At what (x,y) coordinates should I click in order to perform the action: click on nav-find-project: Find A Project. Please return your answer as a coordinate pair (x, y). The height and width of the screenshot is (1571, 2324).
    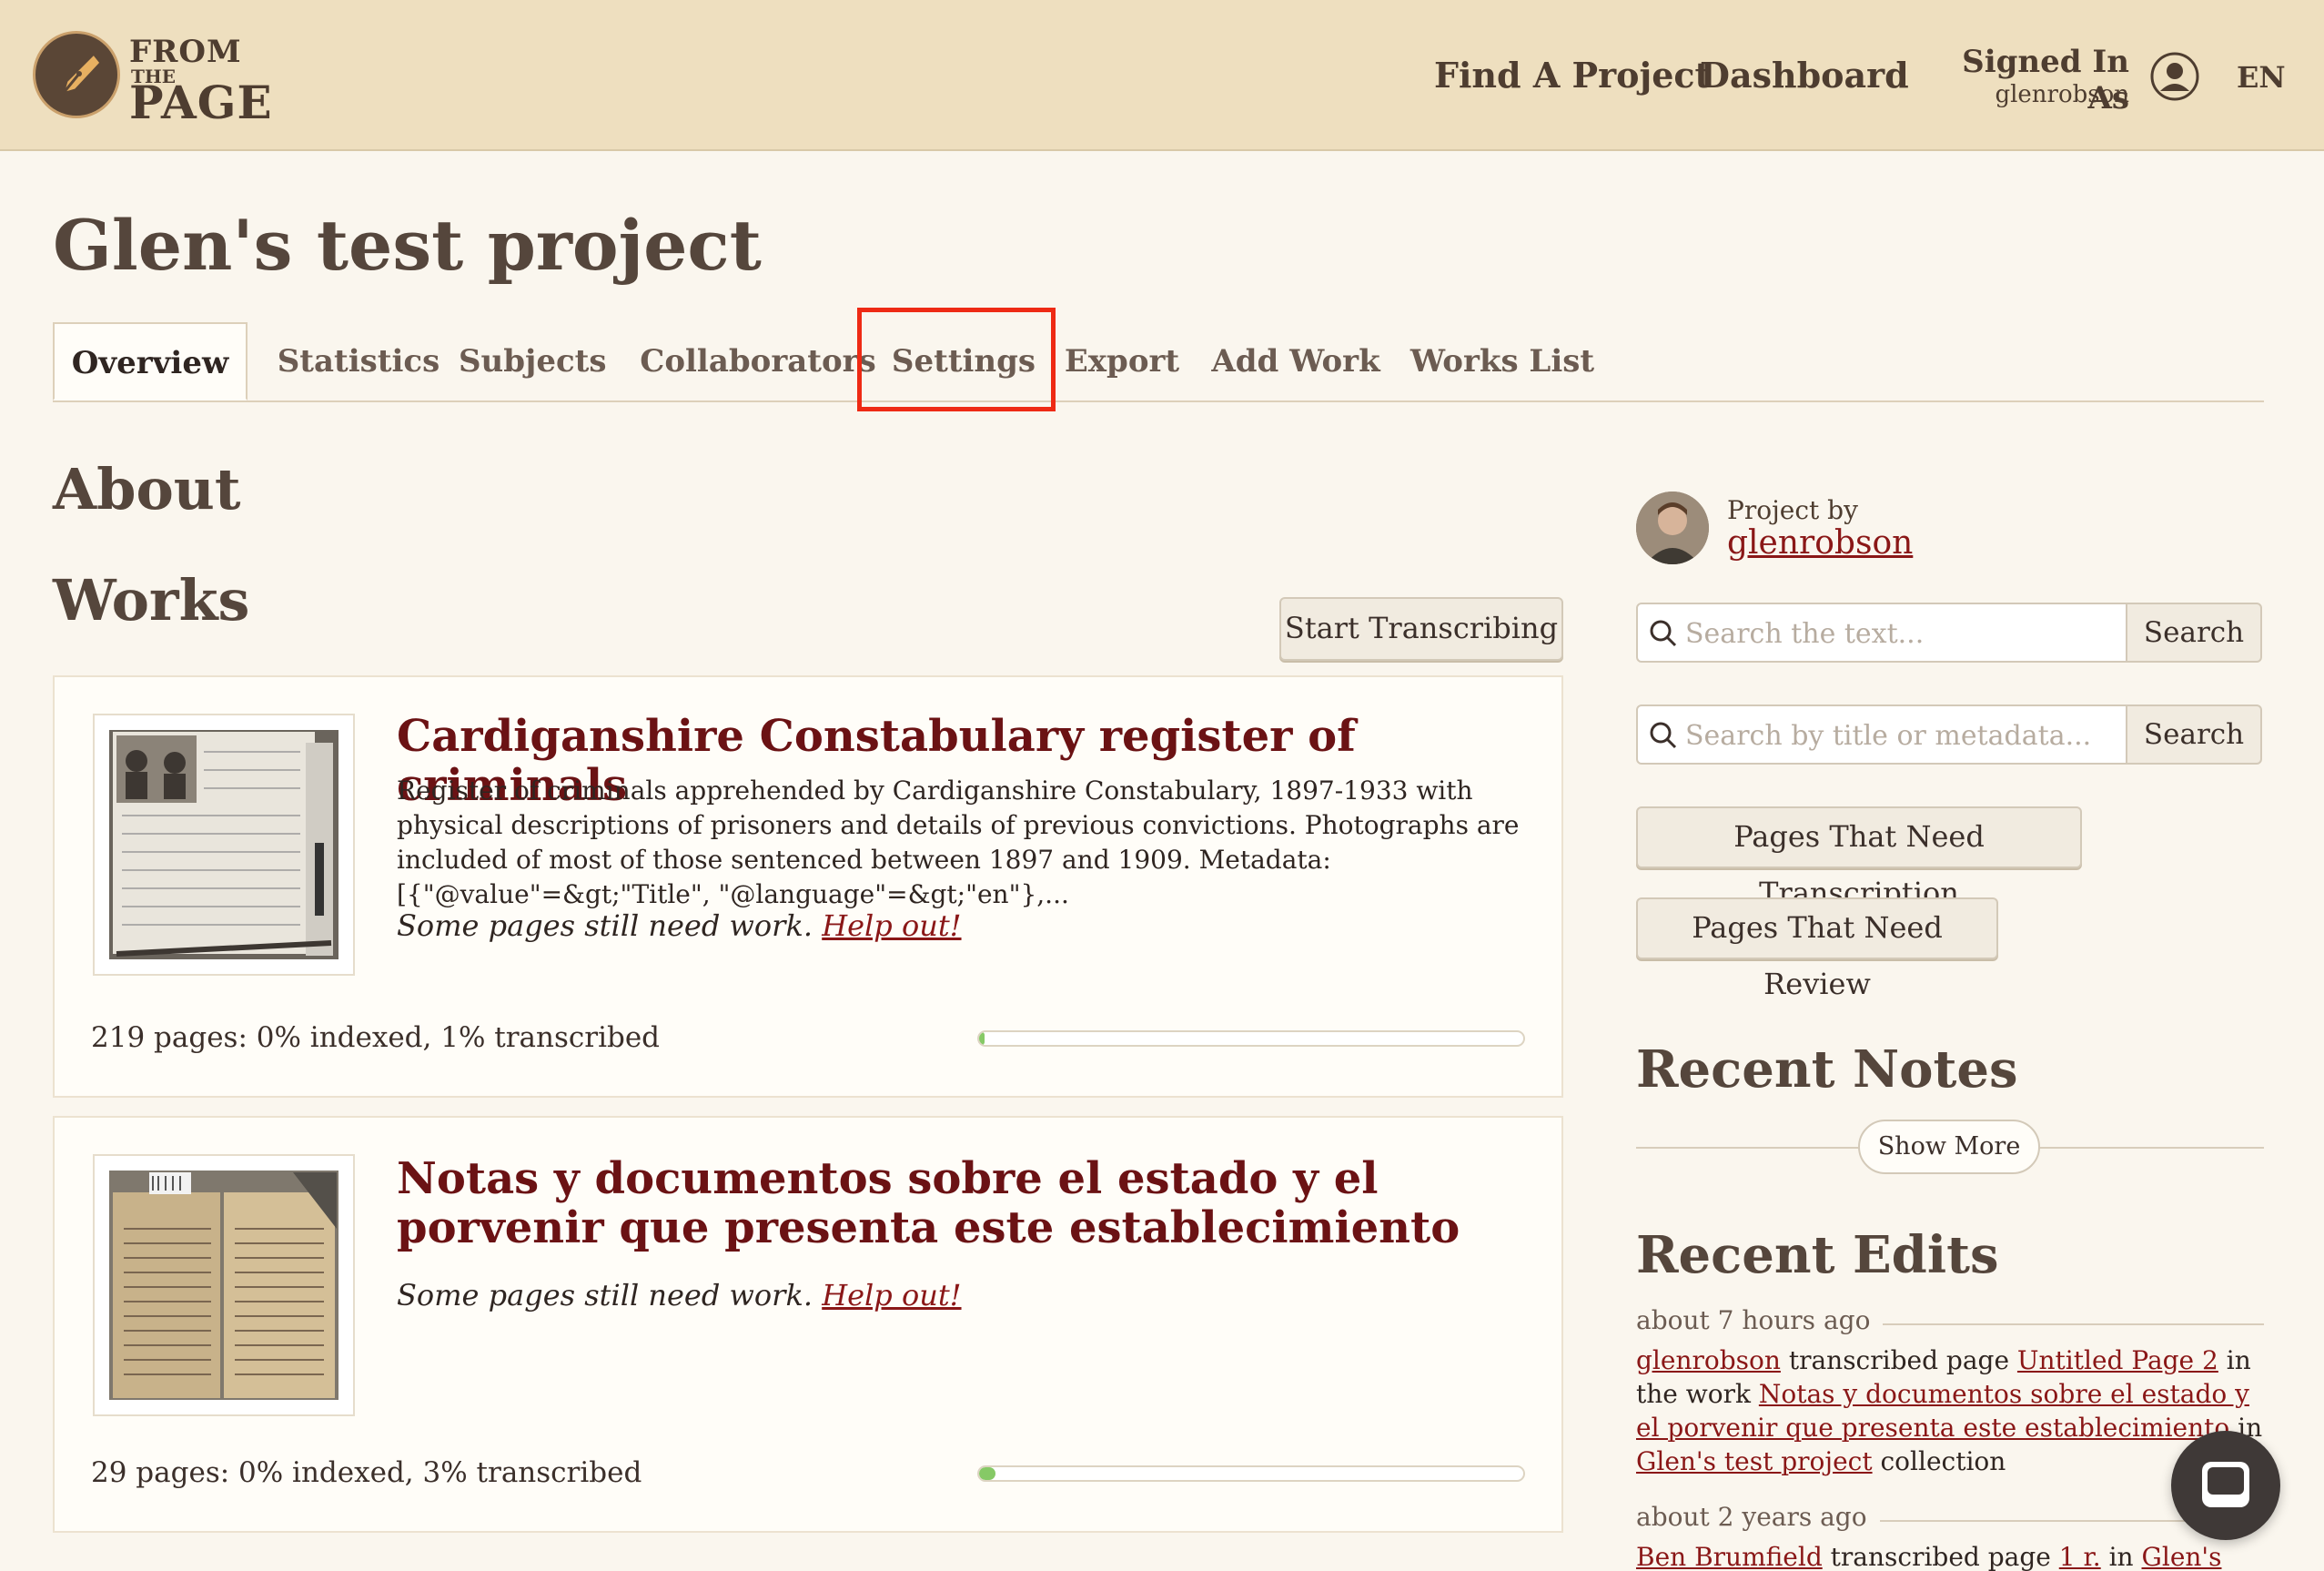
    Looking at the image, I should click on (1572, 76).